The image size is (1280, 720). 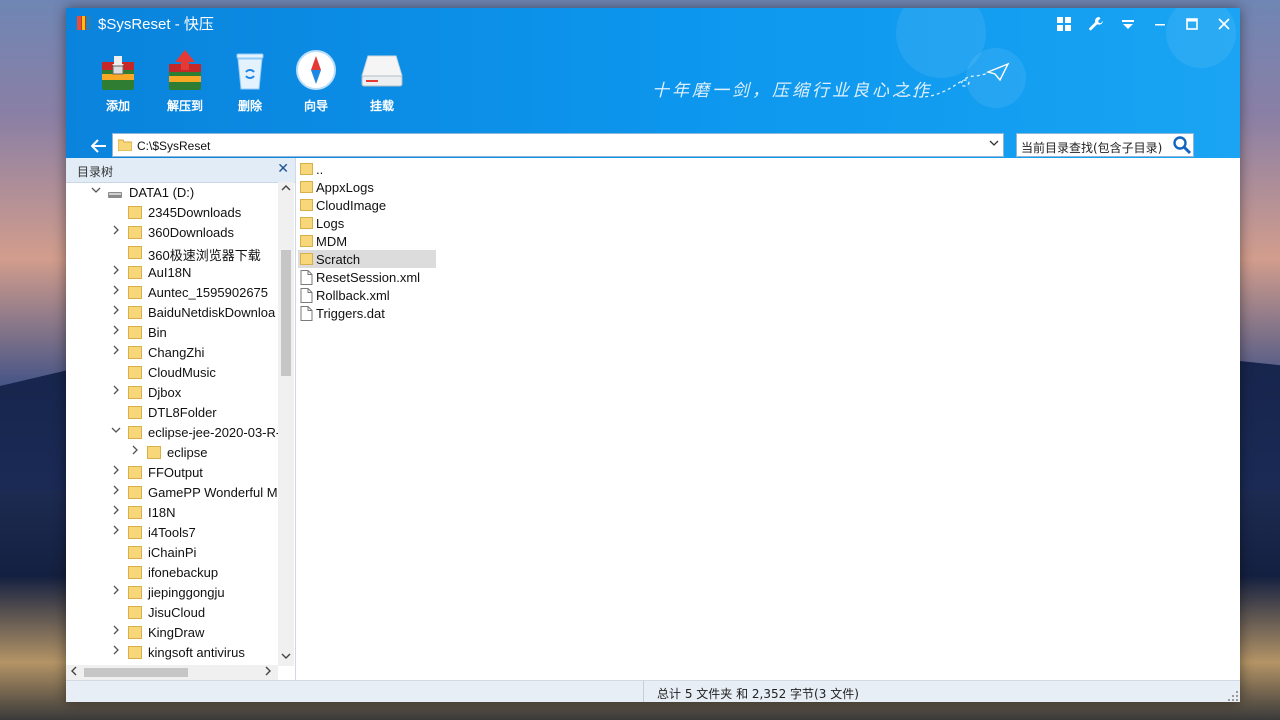 I want to click on tree-item-label: 360Downloads, so click(x=191, y=232).